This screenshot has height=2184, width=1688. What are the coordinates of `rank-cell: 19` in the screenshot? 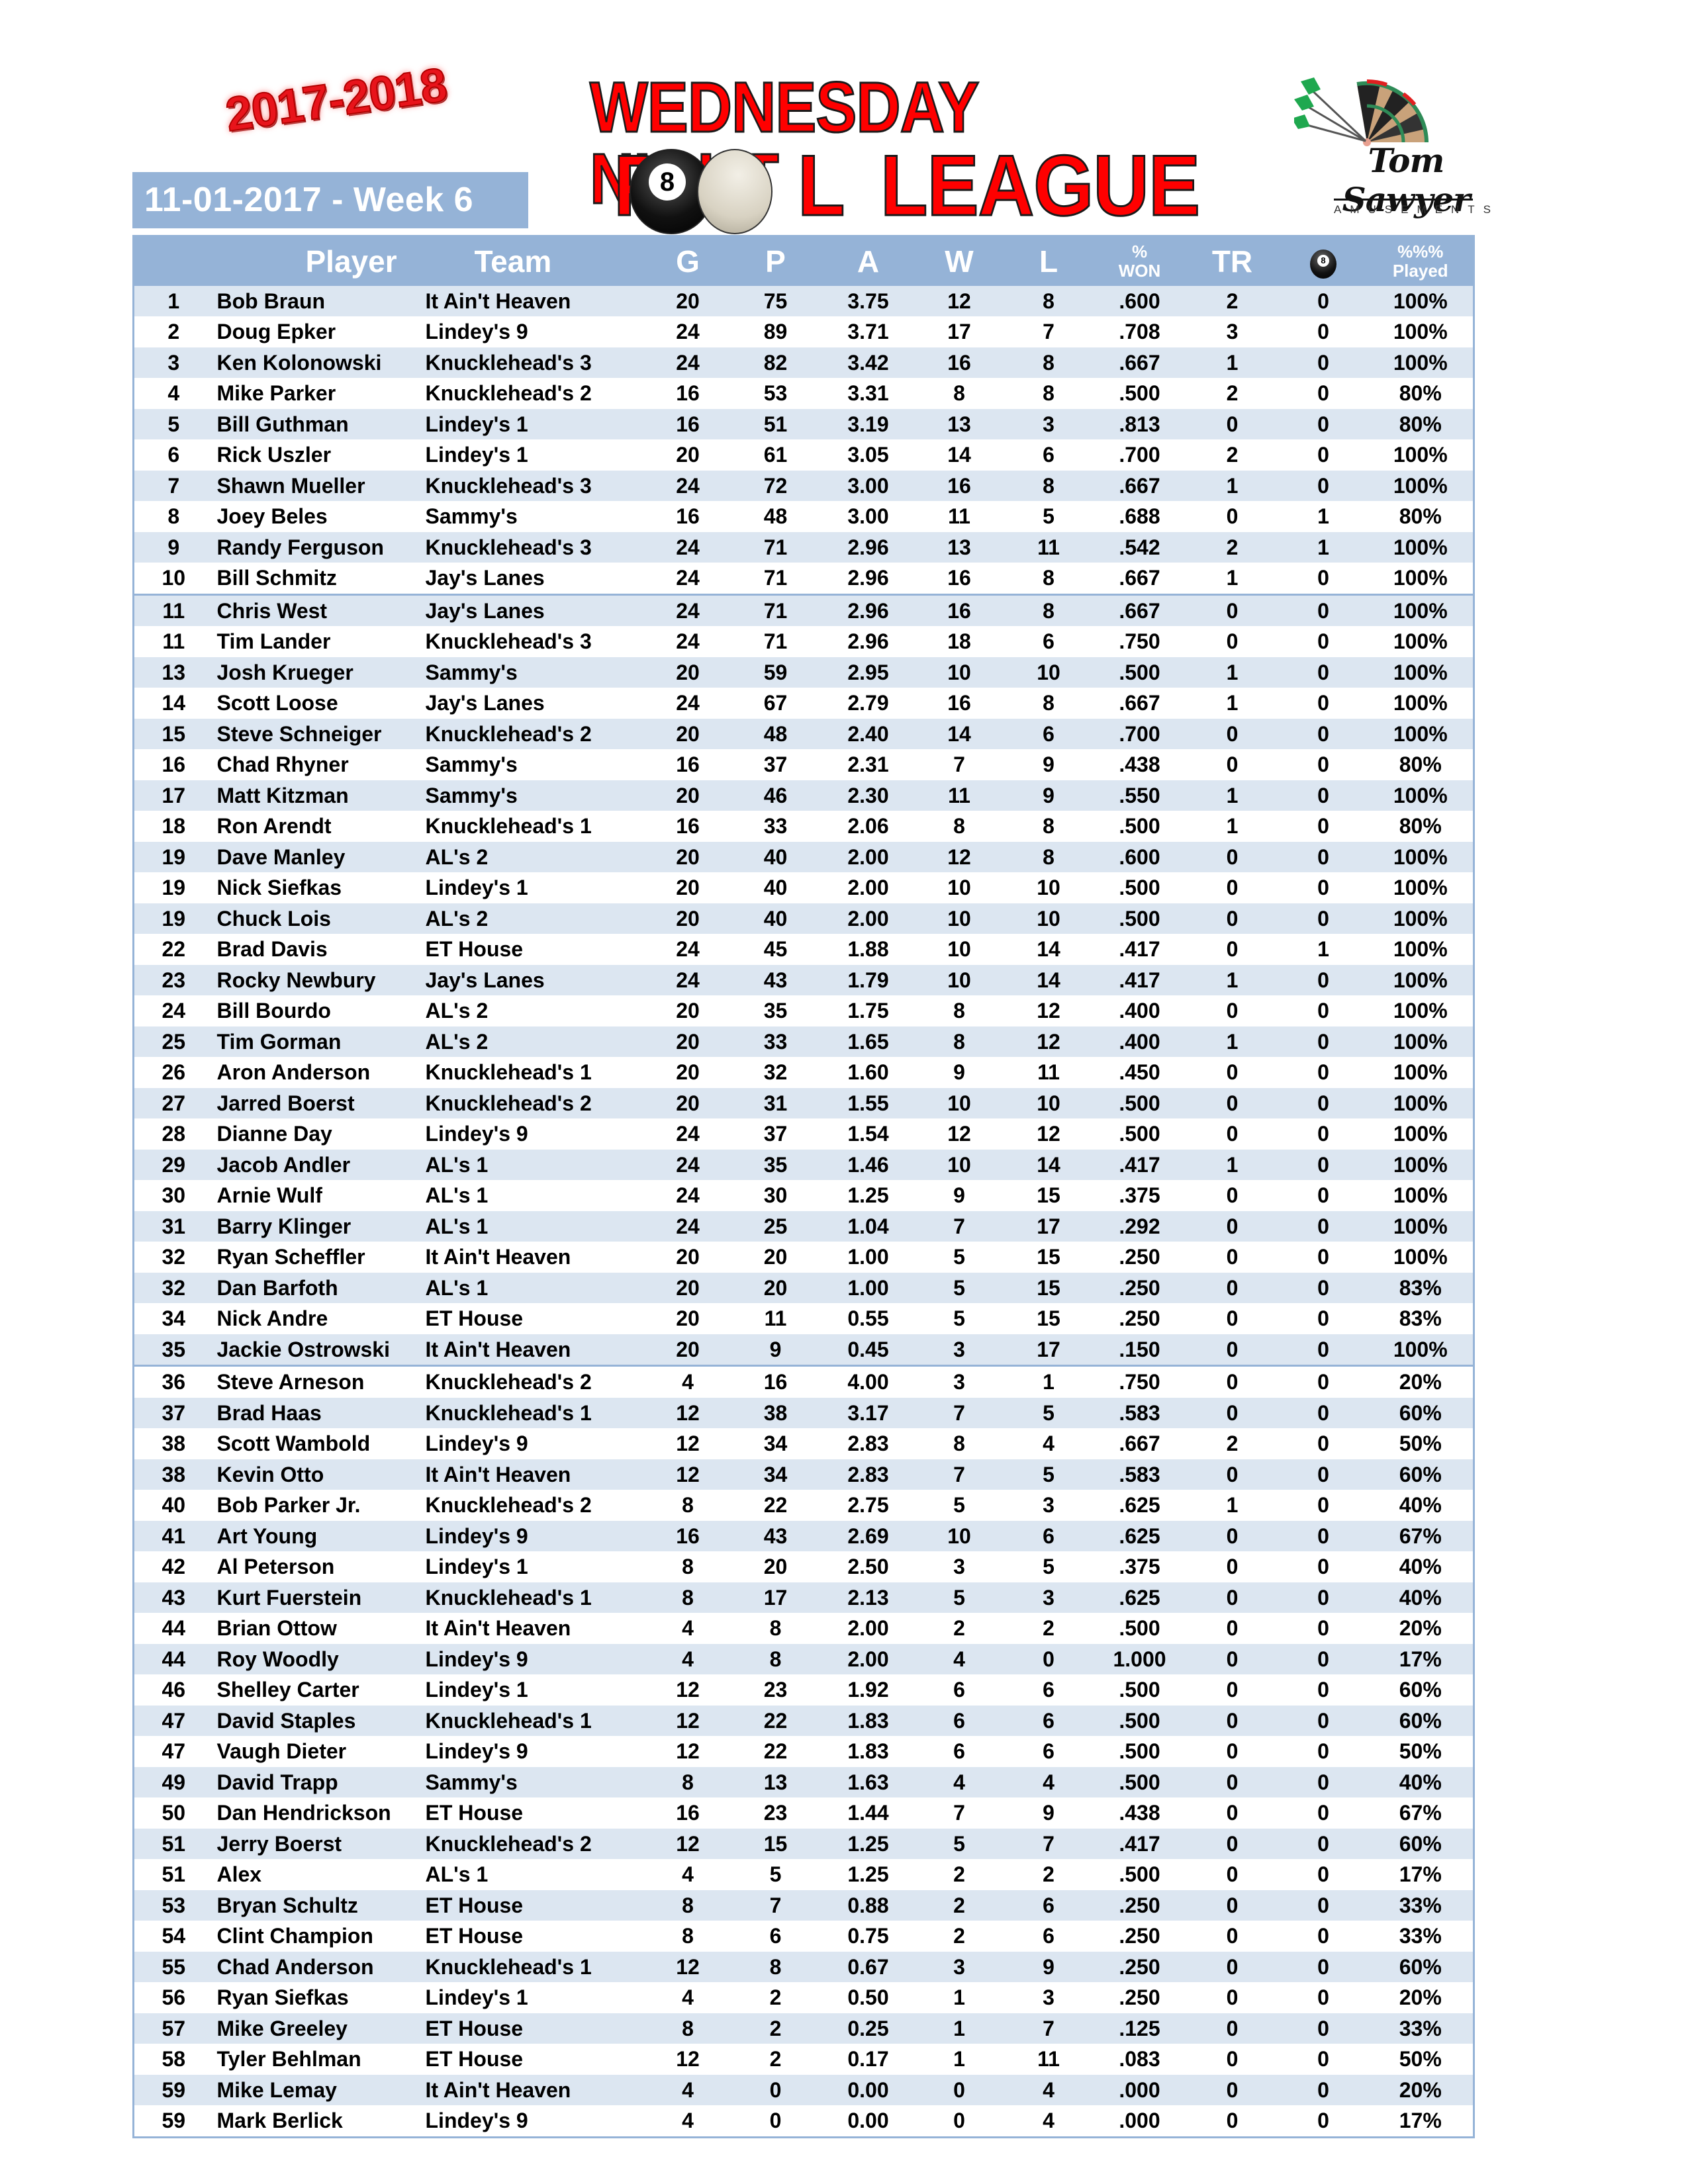 It's located at (174, 856).